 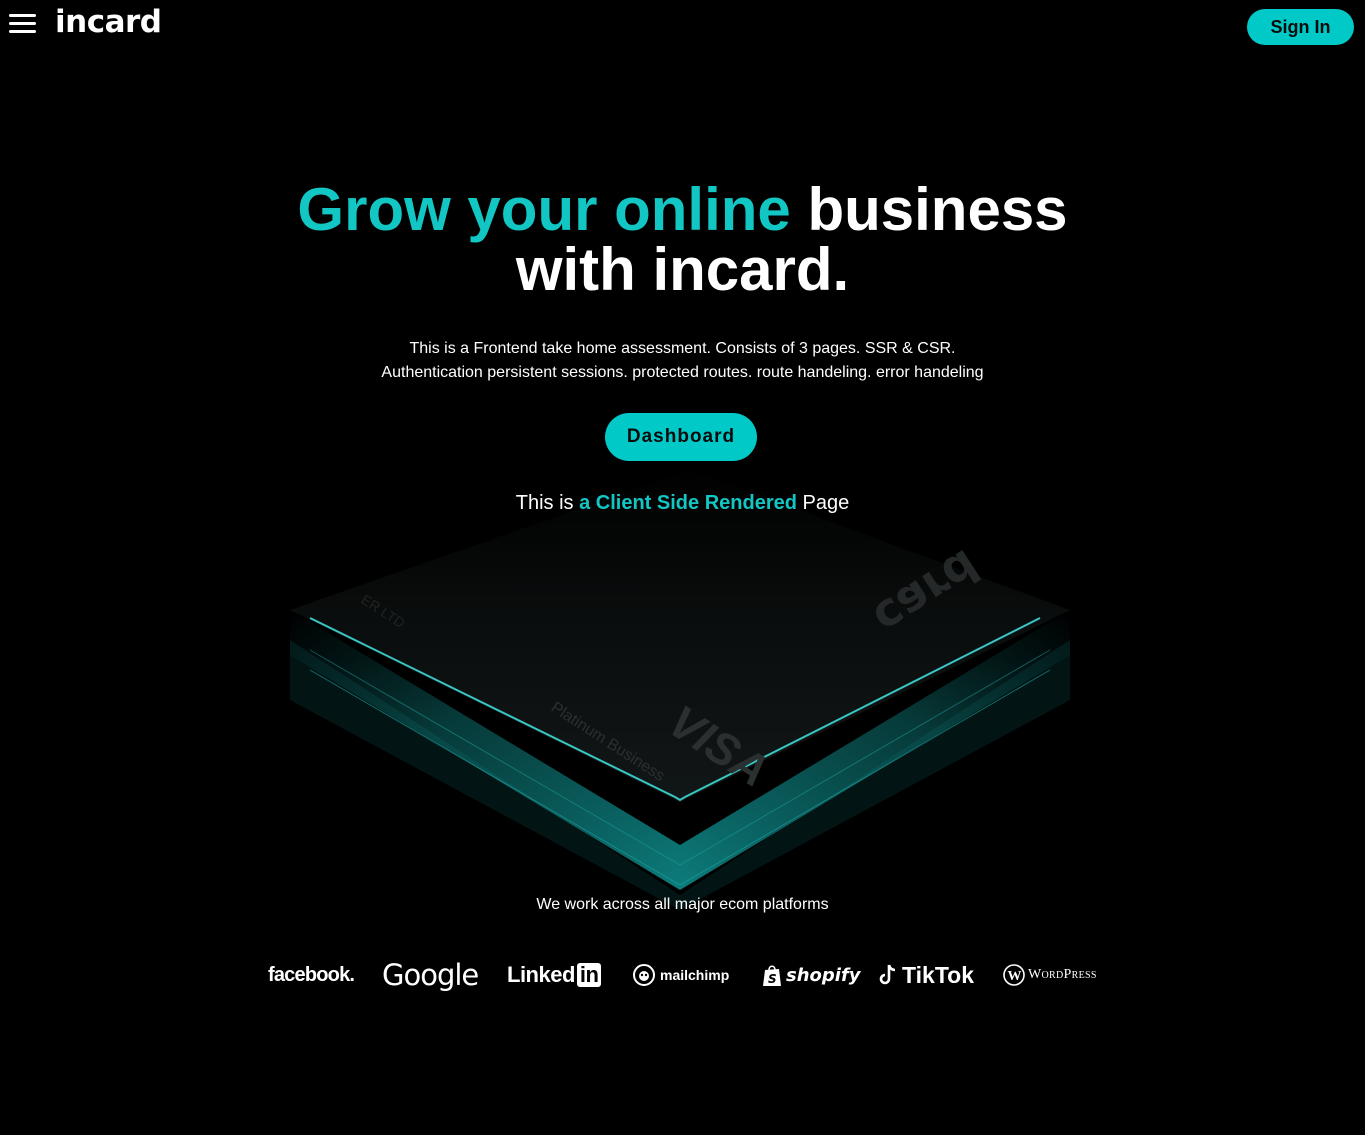 What do you see at coordinates (589, 975) in the screenshot?
I see `linkedin-in-box: in` at bounding box center [589, 975].